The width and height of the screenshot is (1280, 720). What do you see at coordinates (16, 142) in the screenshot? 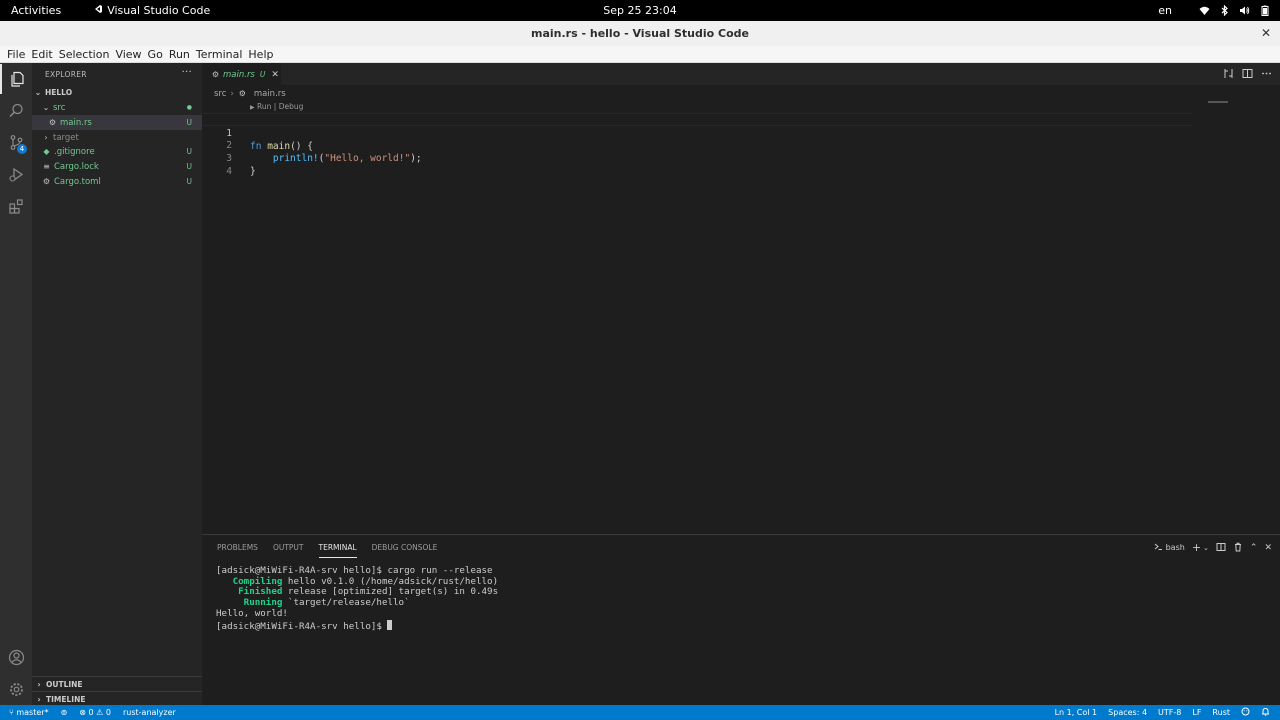
I see `source-control-view-button: 4` at bounding box center [16, 142].